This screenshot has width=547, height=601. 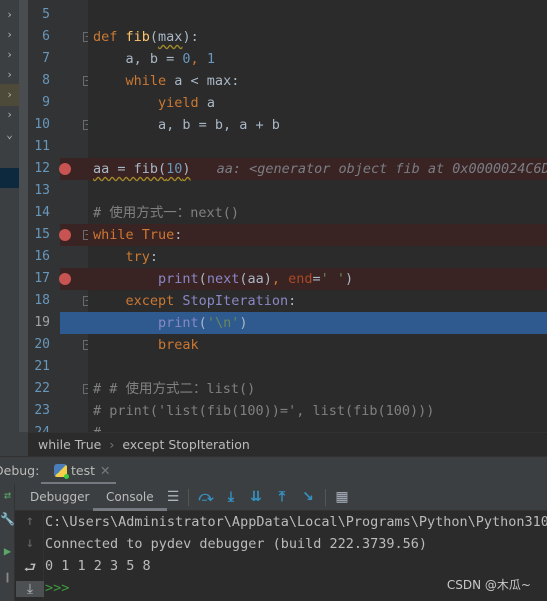 I want to click on line-number: 12, so click(x=58, y=169).